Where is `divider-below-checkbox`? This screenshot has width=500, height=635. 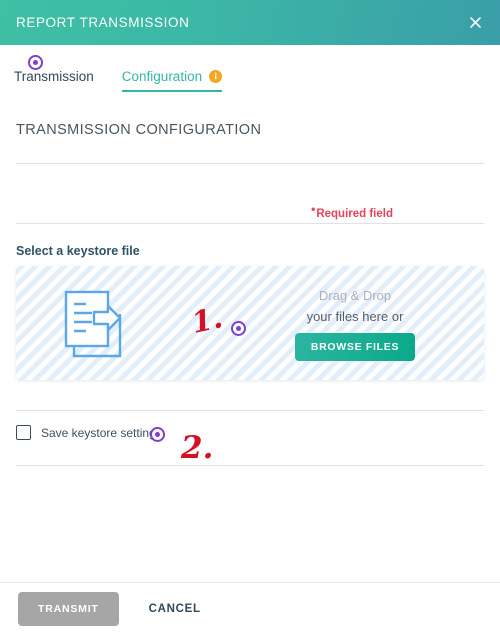 divider-below-checkbox is located at coordinates (250, 465).